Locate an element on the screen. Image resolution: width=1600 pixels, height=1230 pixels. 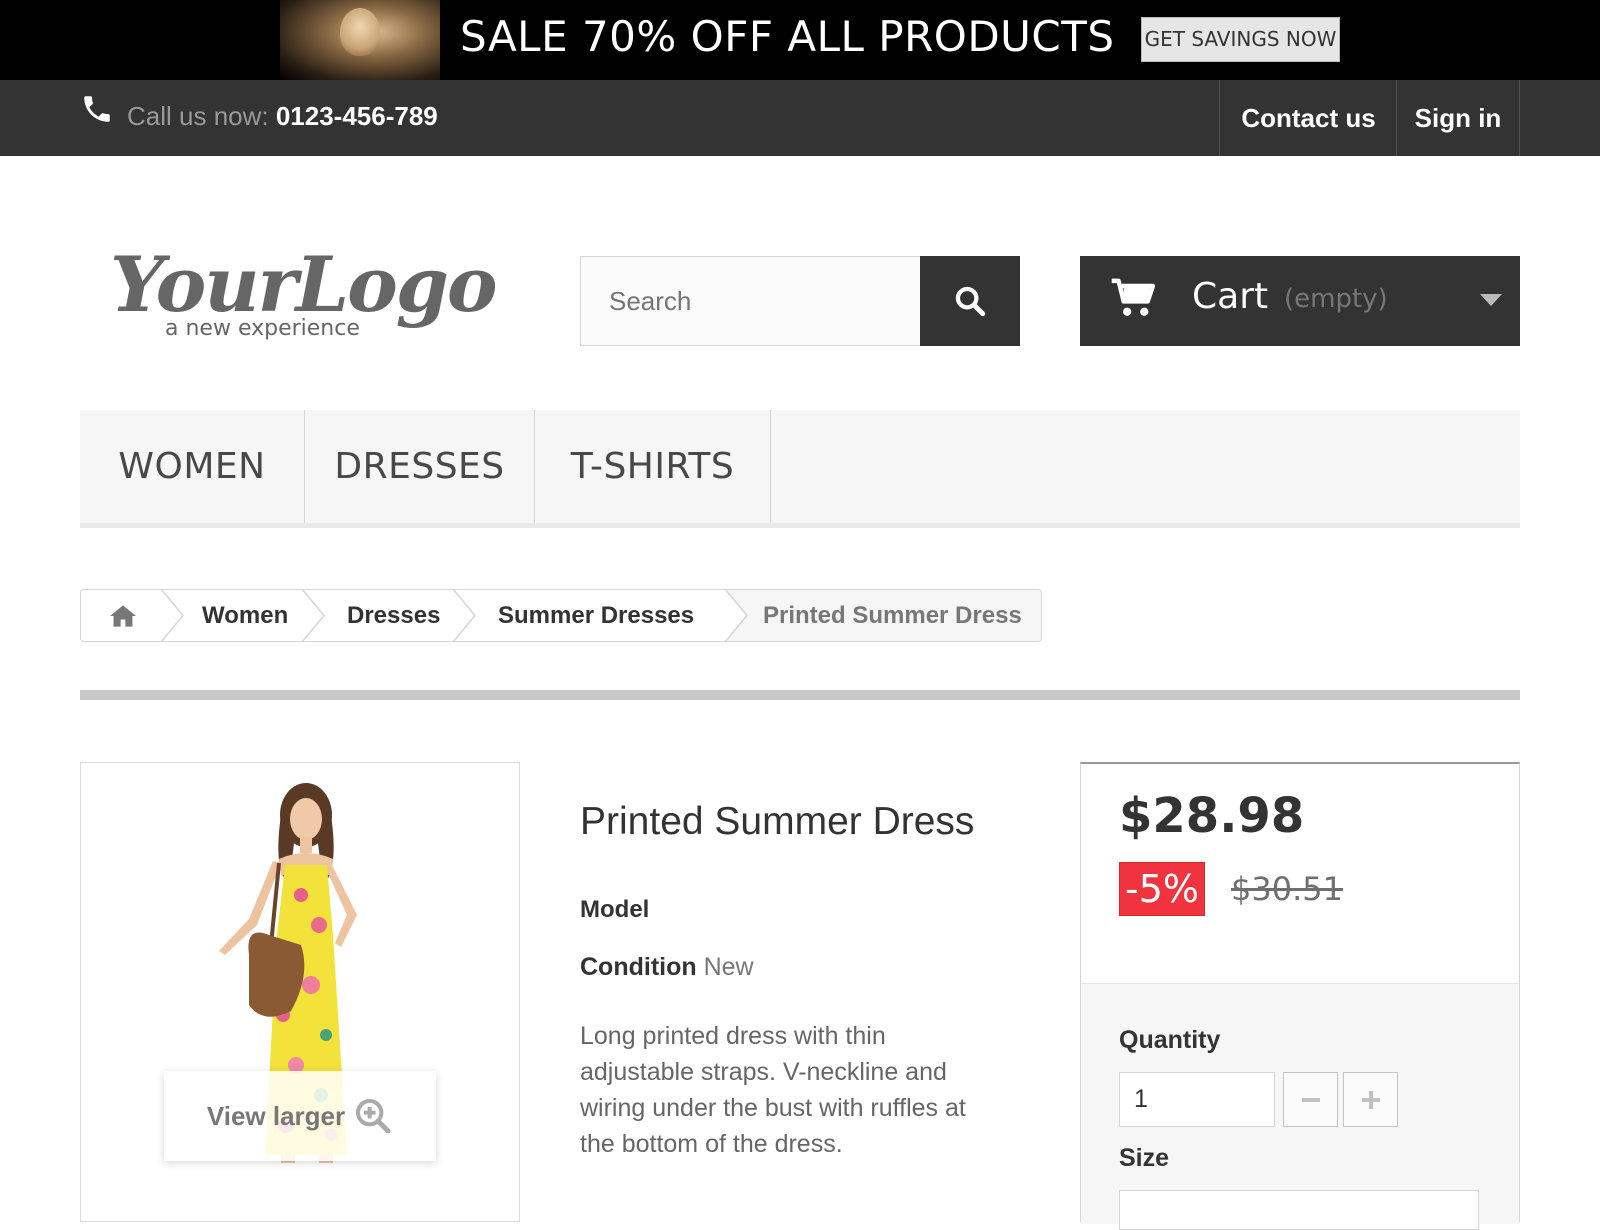
zoom-in-icon is located at coordinates (373, 1116).